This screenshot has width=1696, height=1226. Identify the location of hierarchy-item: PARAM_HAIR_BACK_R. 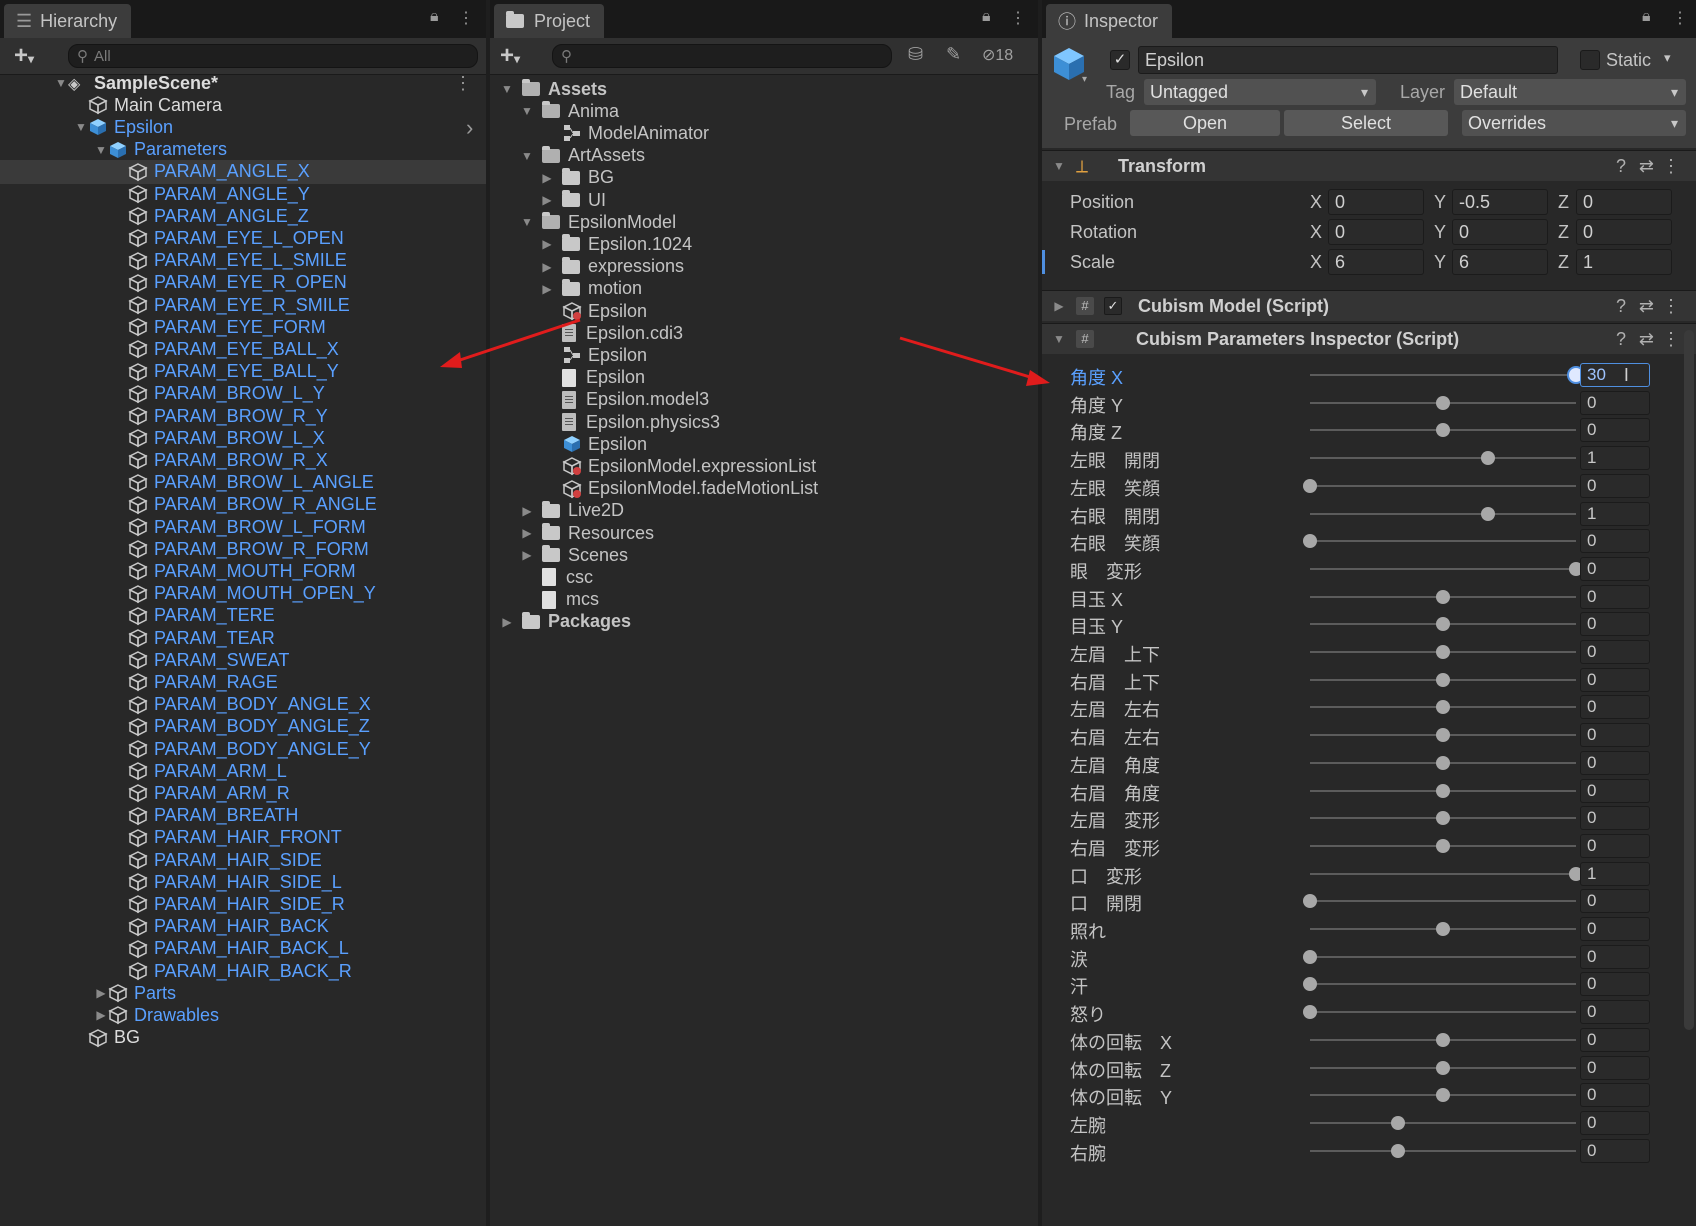
(233, 971).